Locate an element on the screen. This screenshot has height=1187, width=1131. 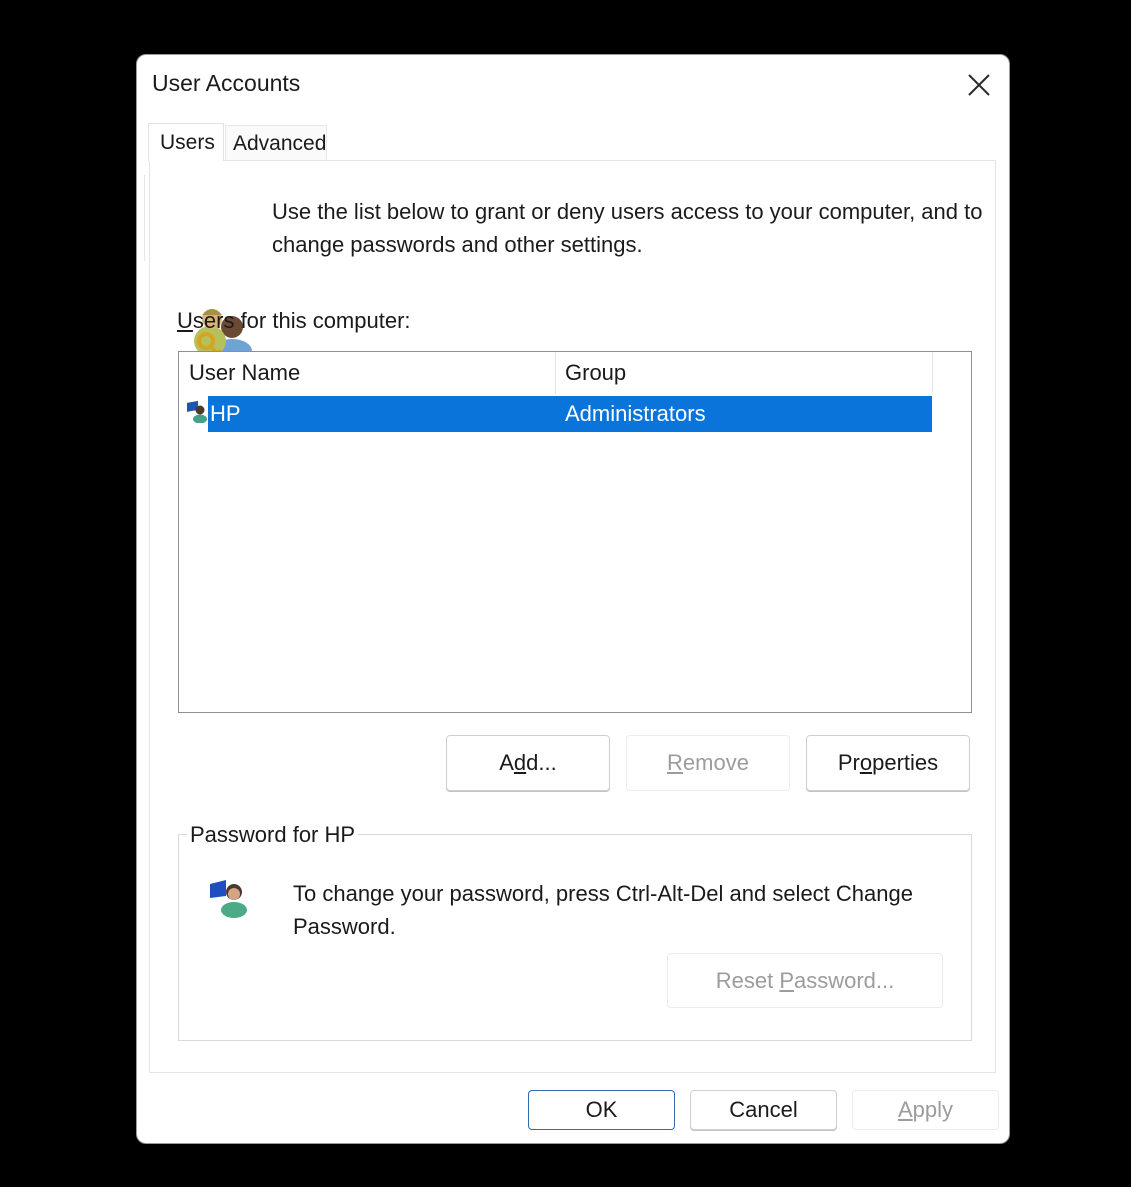
accel-key: o is located at coordinates (866, 762).